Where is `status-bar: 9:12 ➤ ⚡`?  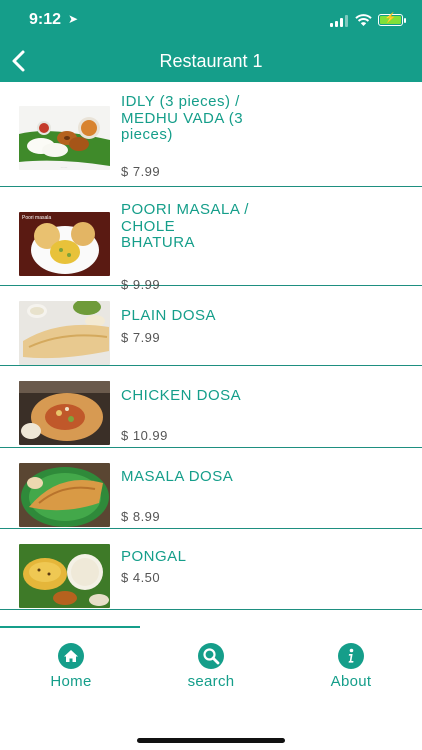
status-bar: 9:12 ➤ ⚡ is located at coordinates (211, 21).